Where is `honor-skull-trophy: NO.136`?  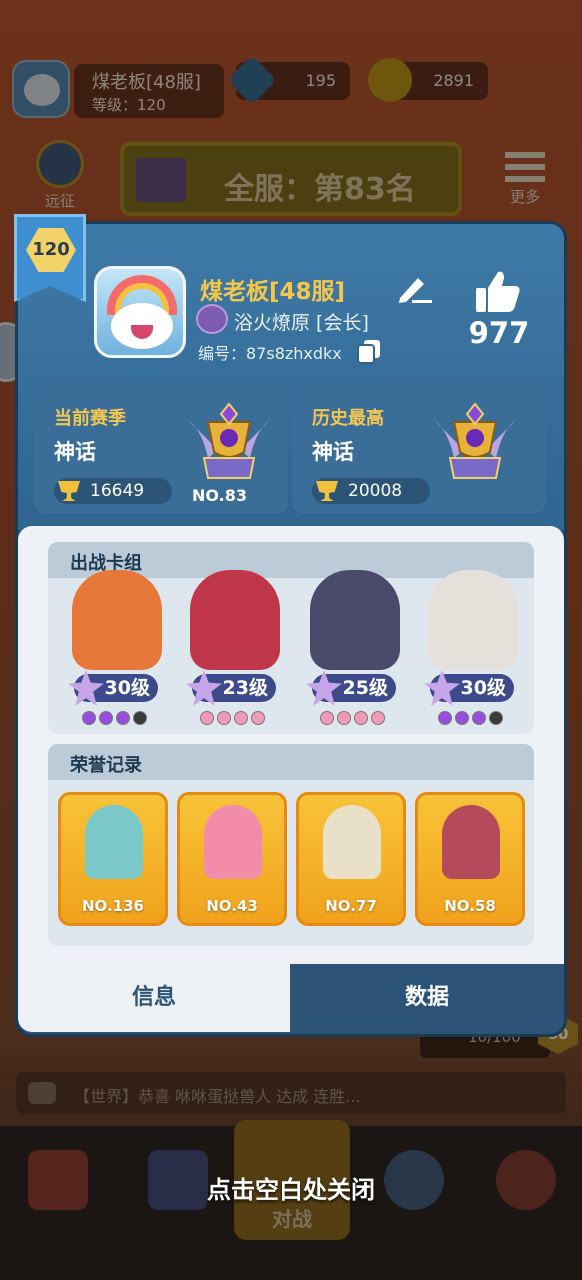 honor-skull-trophy: NO.136 is located at coordinates (113, 859).